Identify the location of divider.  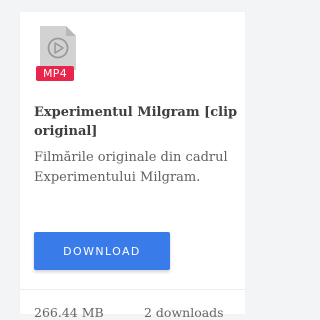
(132, 289).